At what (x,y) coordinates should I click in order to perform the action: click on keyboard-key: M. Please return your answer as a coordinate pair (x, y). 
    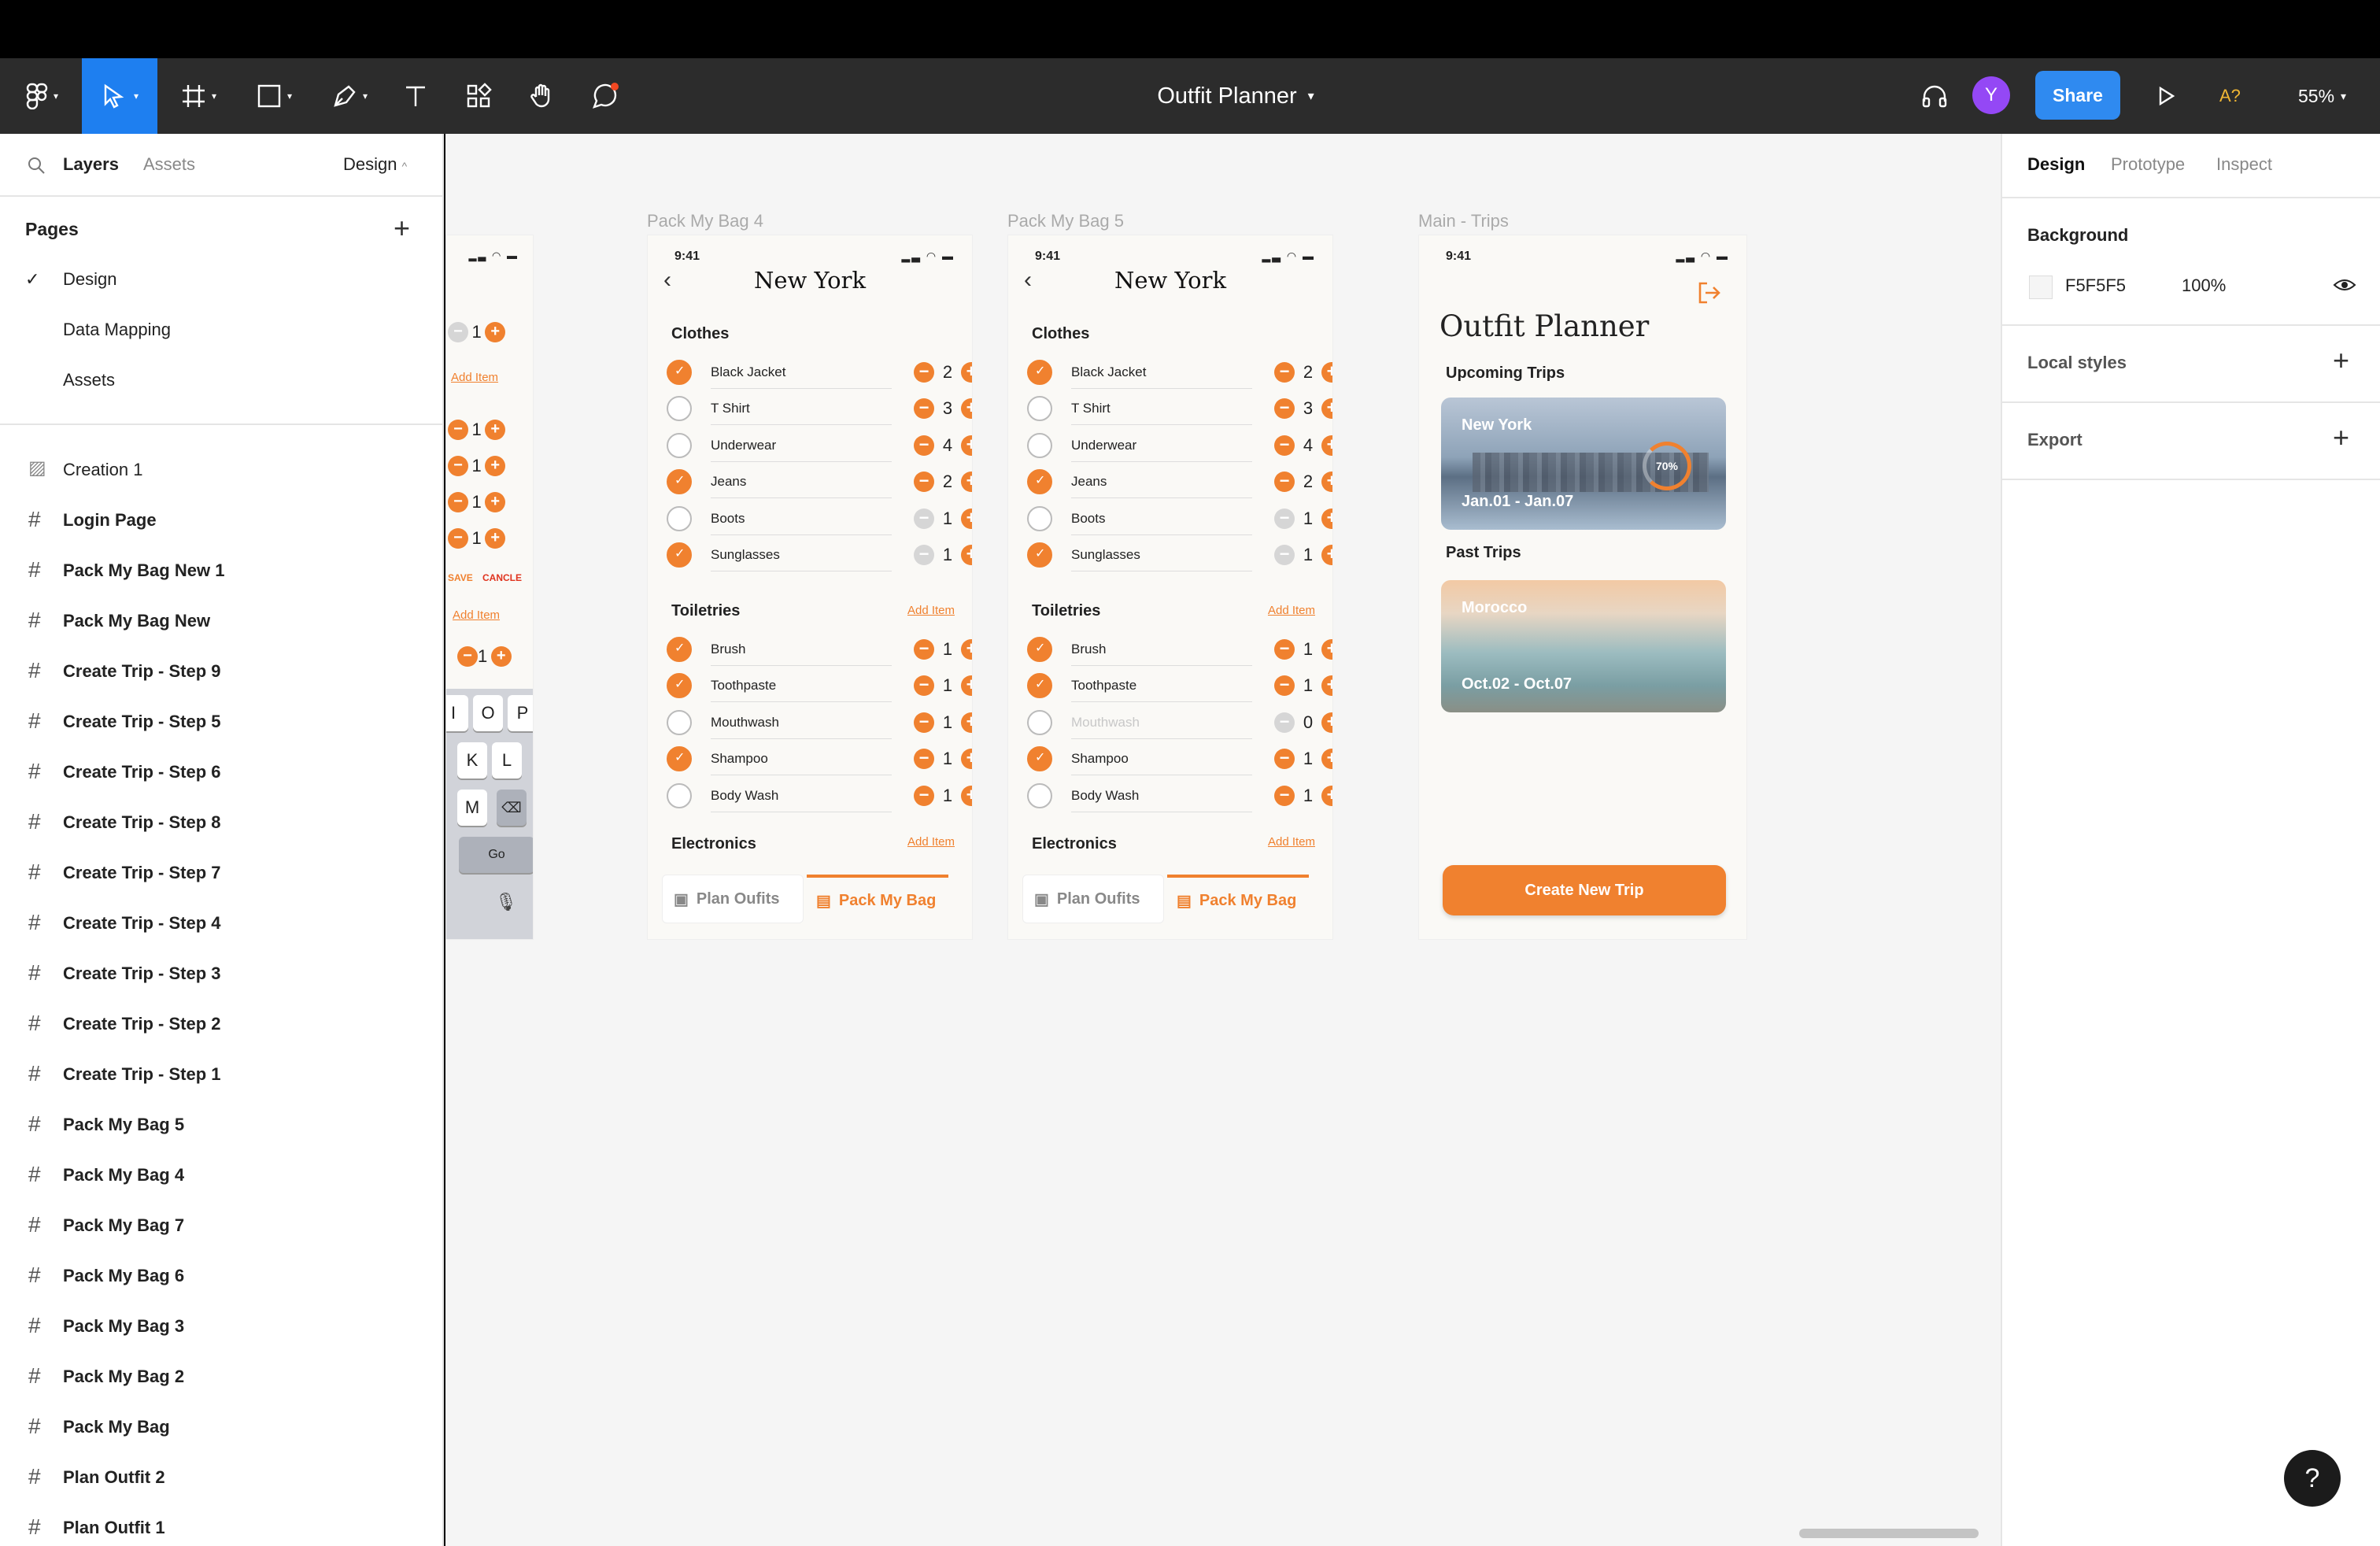
    Looking at the image, I should click on (472, 808).